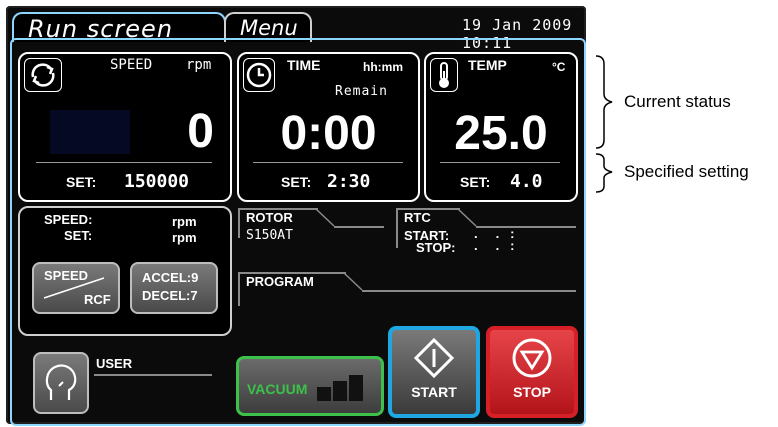 The height and width of the screenshot is (427, 778). I want to click on time-label: TIME, so click(304, 65).